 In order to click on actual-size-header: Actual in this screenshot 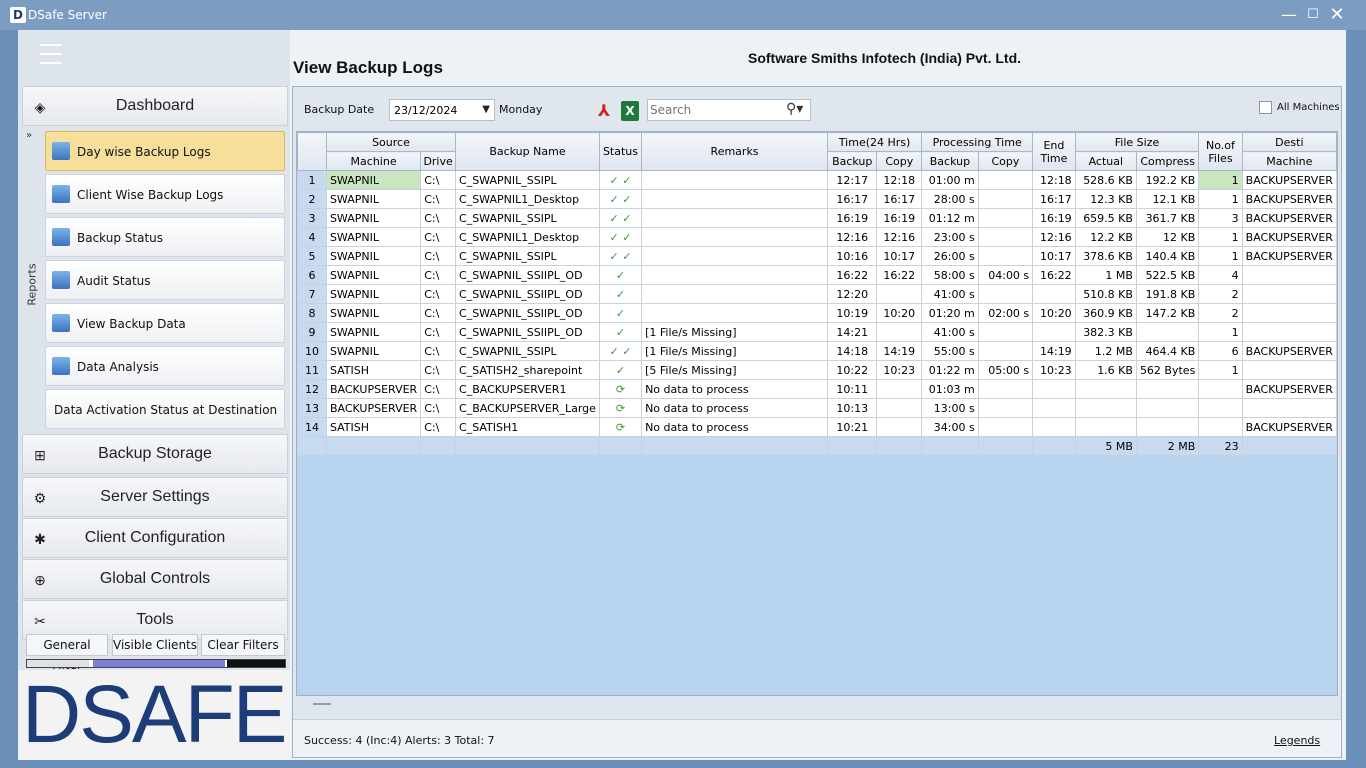, I will do `click(1105, 161)`.